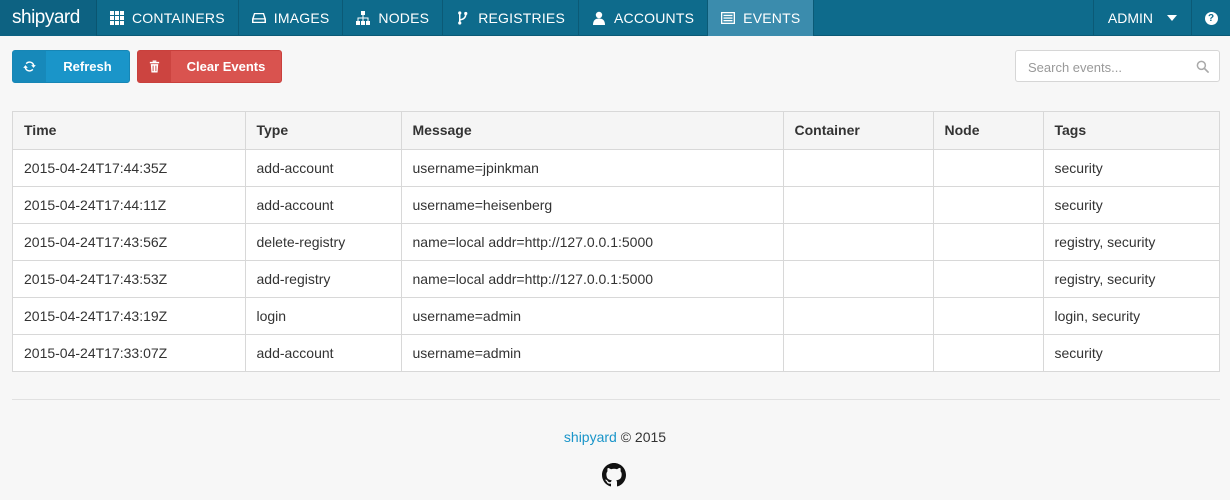  What do you see at coordinates (772, 18) in the screenshot?
I see `nav-label: EVENTS` at bounding box center [772, 18].